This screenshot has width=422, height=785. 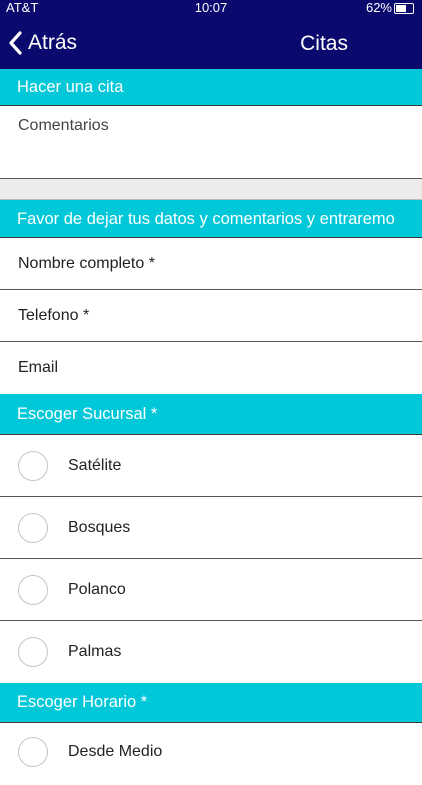 I want to click on back-button: Atrás, so click(x=42, y=43).